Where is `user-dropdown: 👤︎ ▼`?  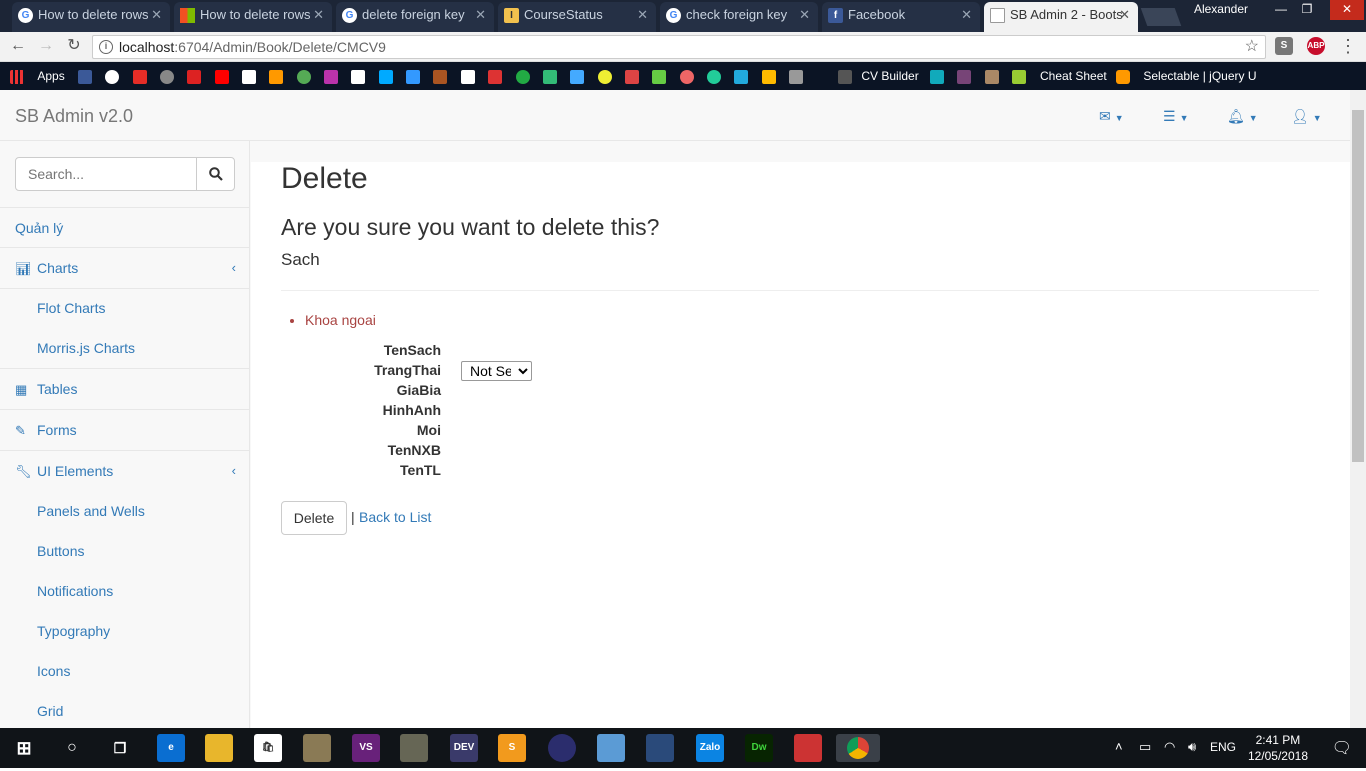
user-dropdown: 👤︎ ▼ is located at coordinates (1306, 116).